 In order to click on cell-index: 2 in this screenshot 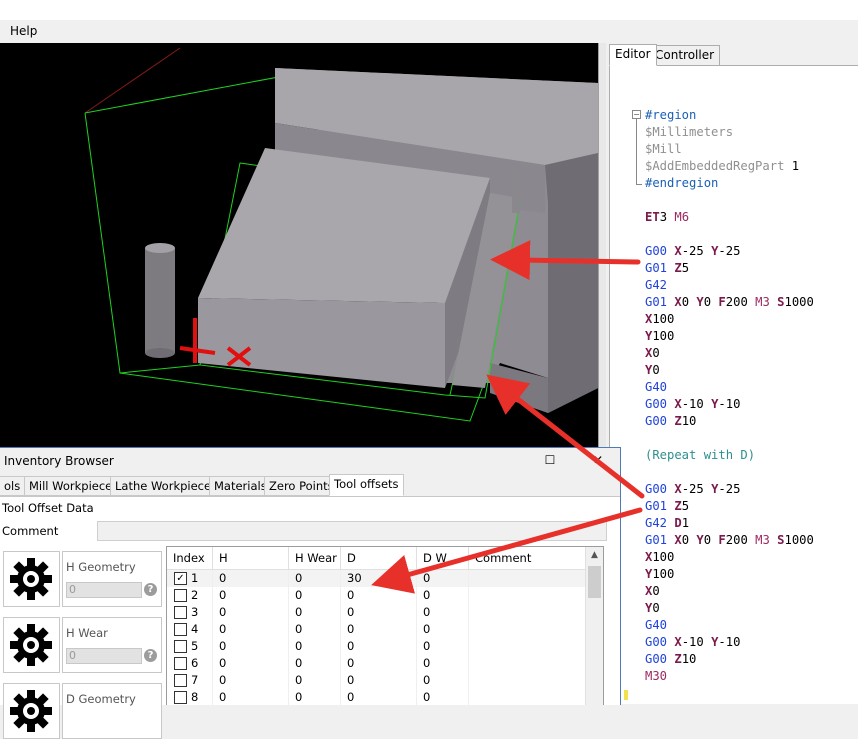, I will do `click(190, 595)`.